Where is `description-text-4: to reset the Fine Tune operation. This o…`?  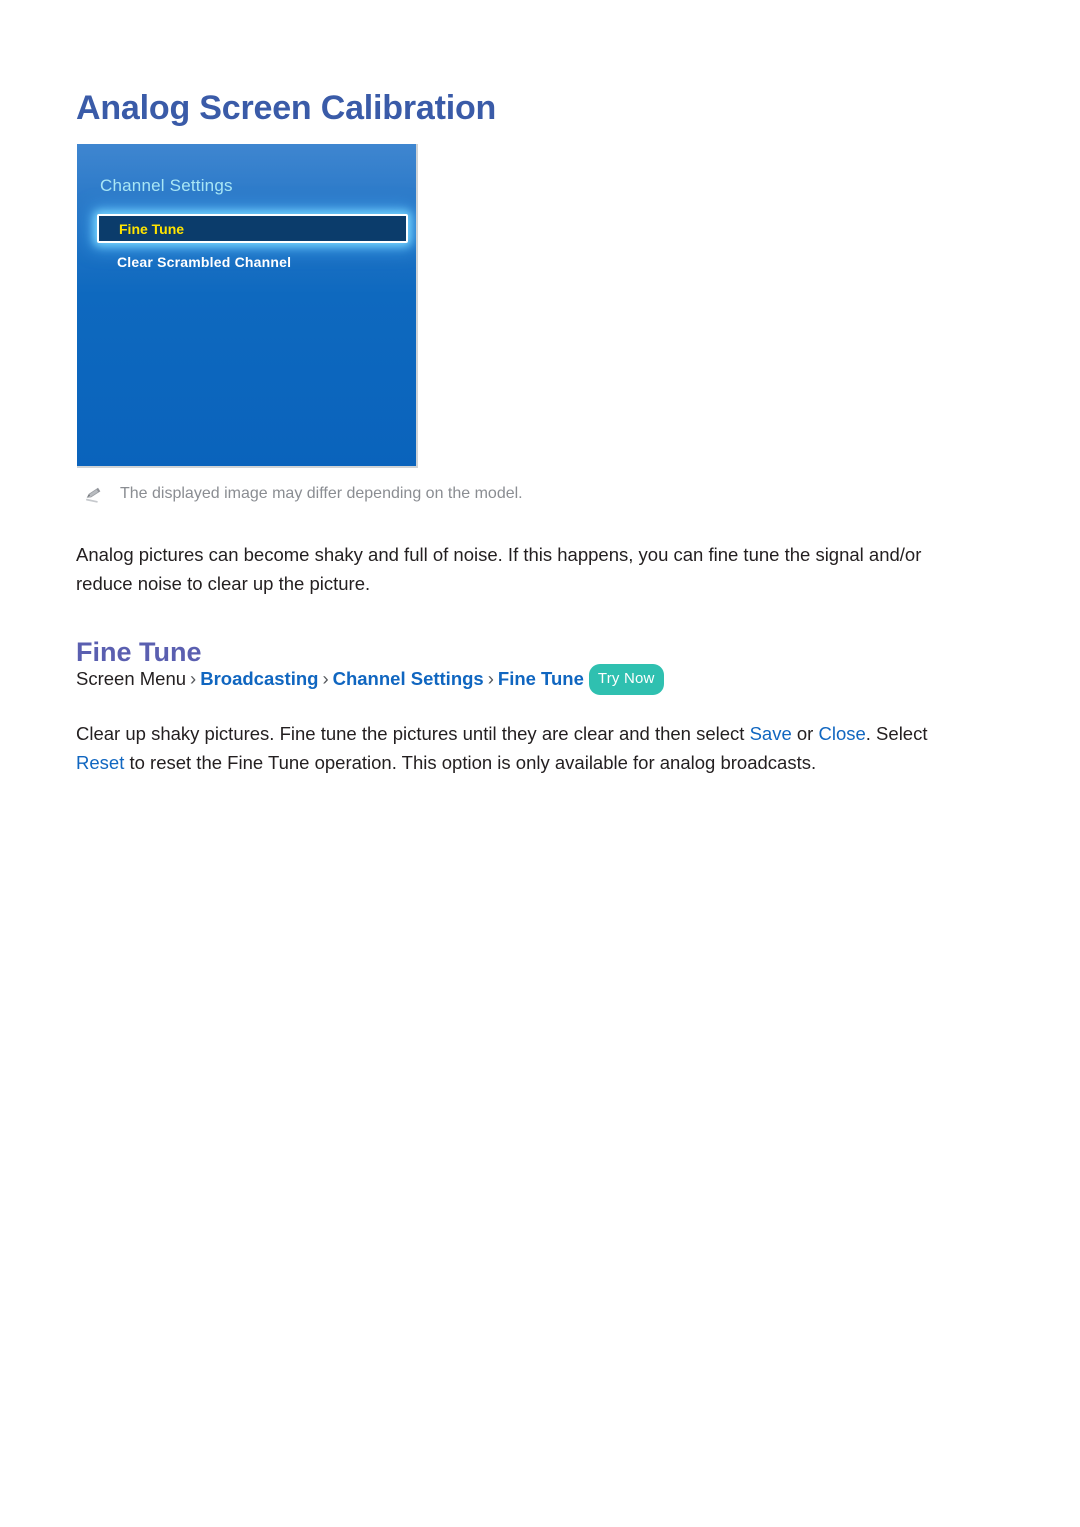 description-text-4: to reset the Fine Tune operation. This o… is located at coordinates (470, 762).